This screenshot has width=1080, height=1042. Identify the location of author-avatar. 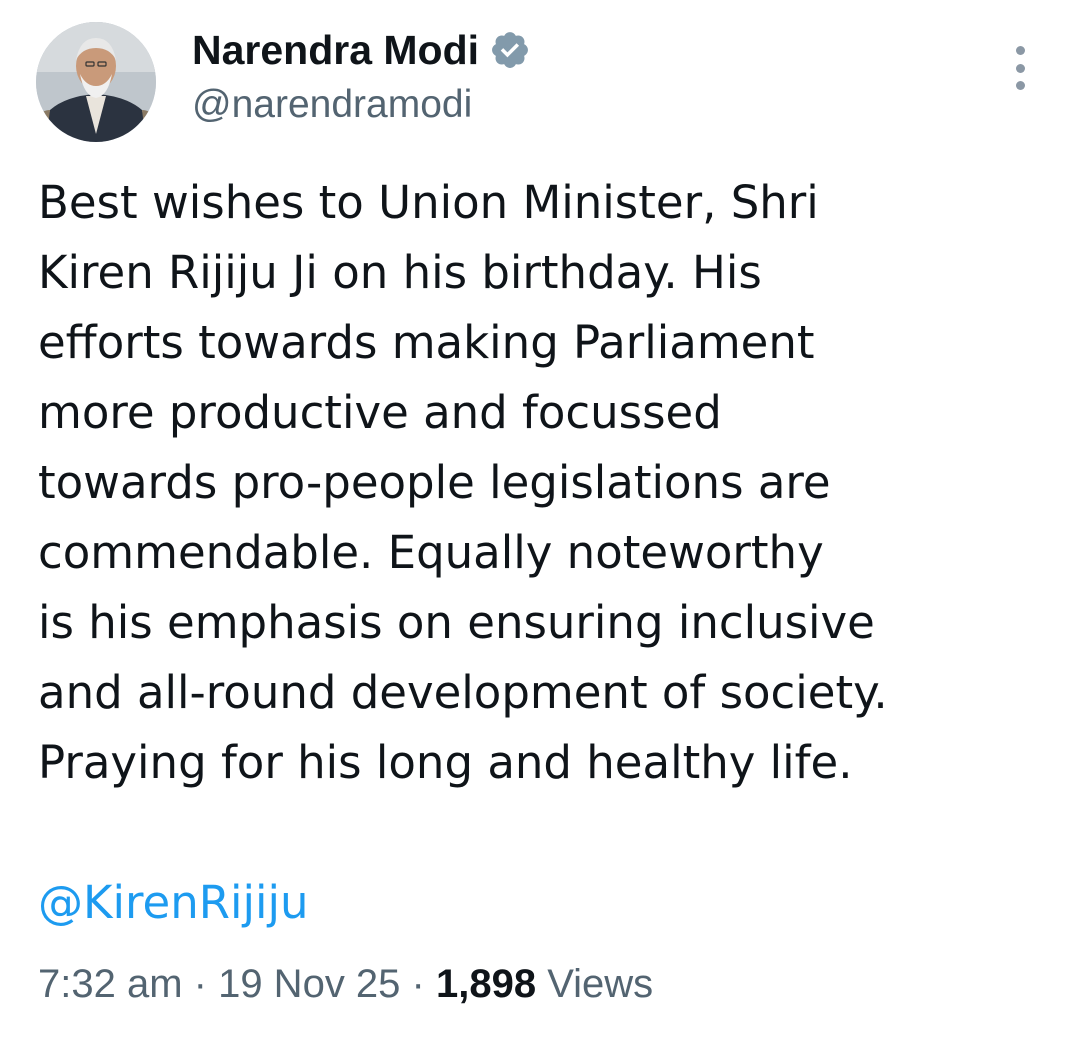
(96, 82).